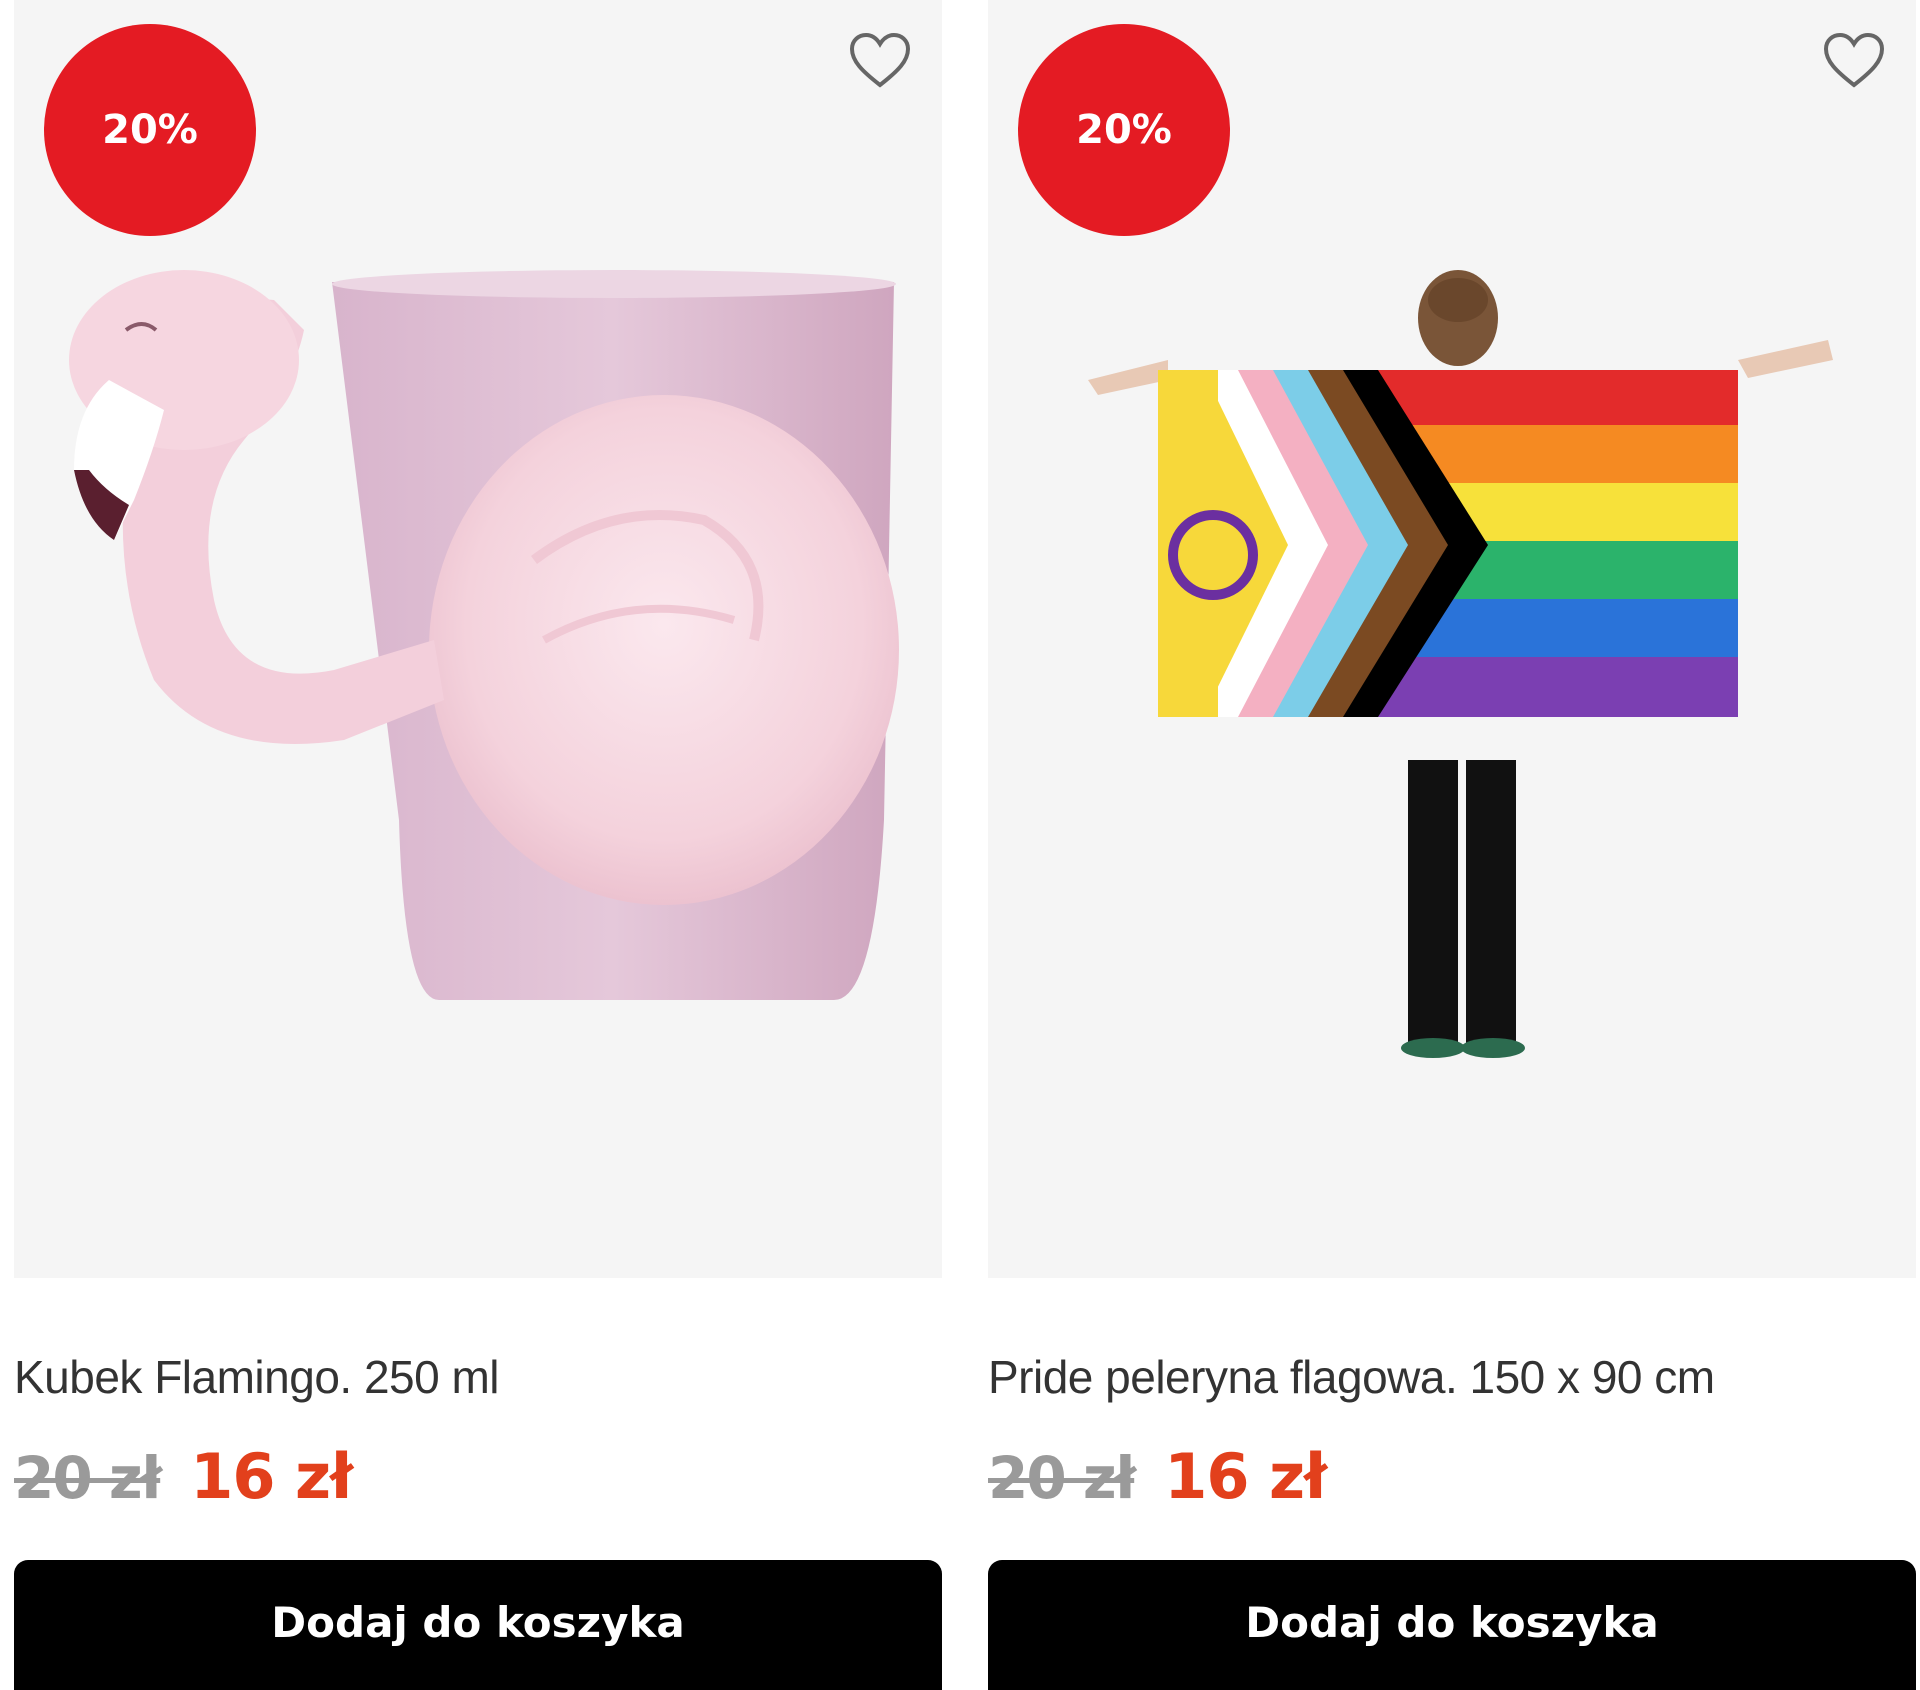 The image size is (1920, 1690). Describe the element at coordinates (257, 1377) in the screenshot. I see `product-title: Kubek Flamingo. 250 ml` at that location.